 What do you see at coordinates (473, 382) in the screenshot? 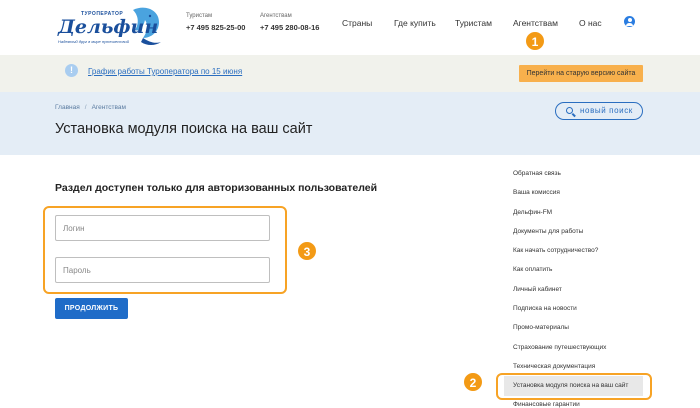
I see `step-badge-2: 2` at bounding box center [473, 382].